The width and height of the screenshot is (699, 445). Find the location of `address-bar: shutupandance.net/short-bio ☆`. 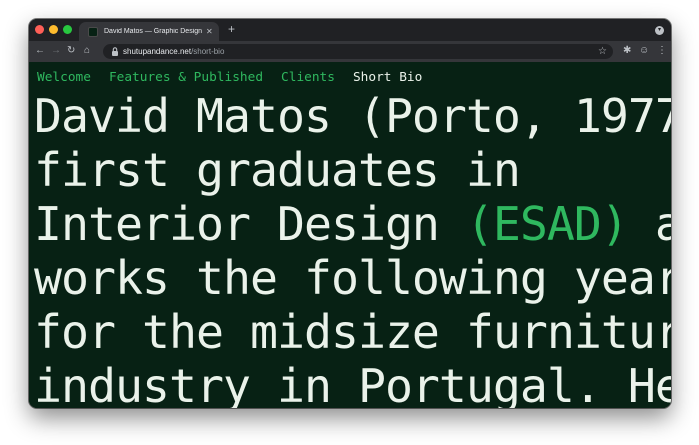

address-bar: shutupandance.net/short-bio ☆ is located at coordinates (358, 51).